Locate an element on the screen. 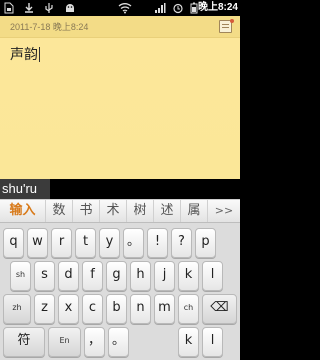 This screenshot has height=360, width=320. key-comma: ， is located at coordinates (94, 342).